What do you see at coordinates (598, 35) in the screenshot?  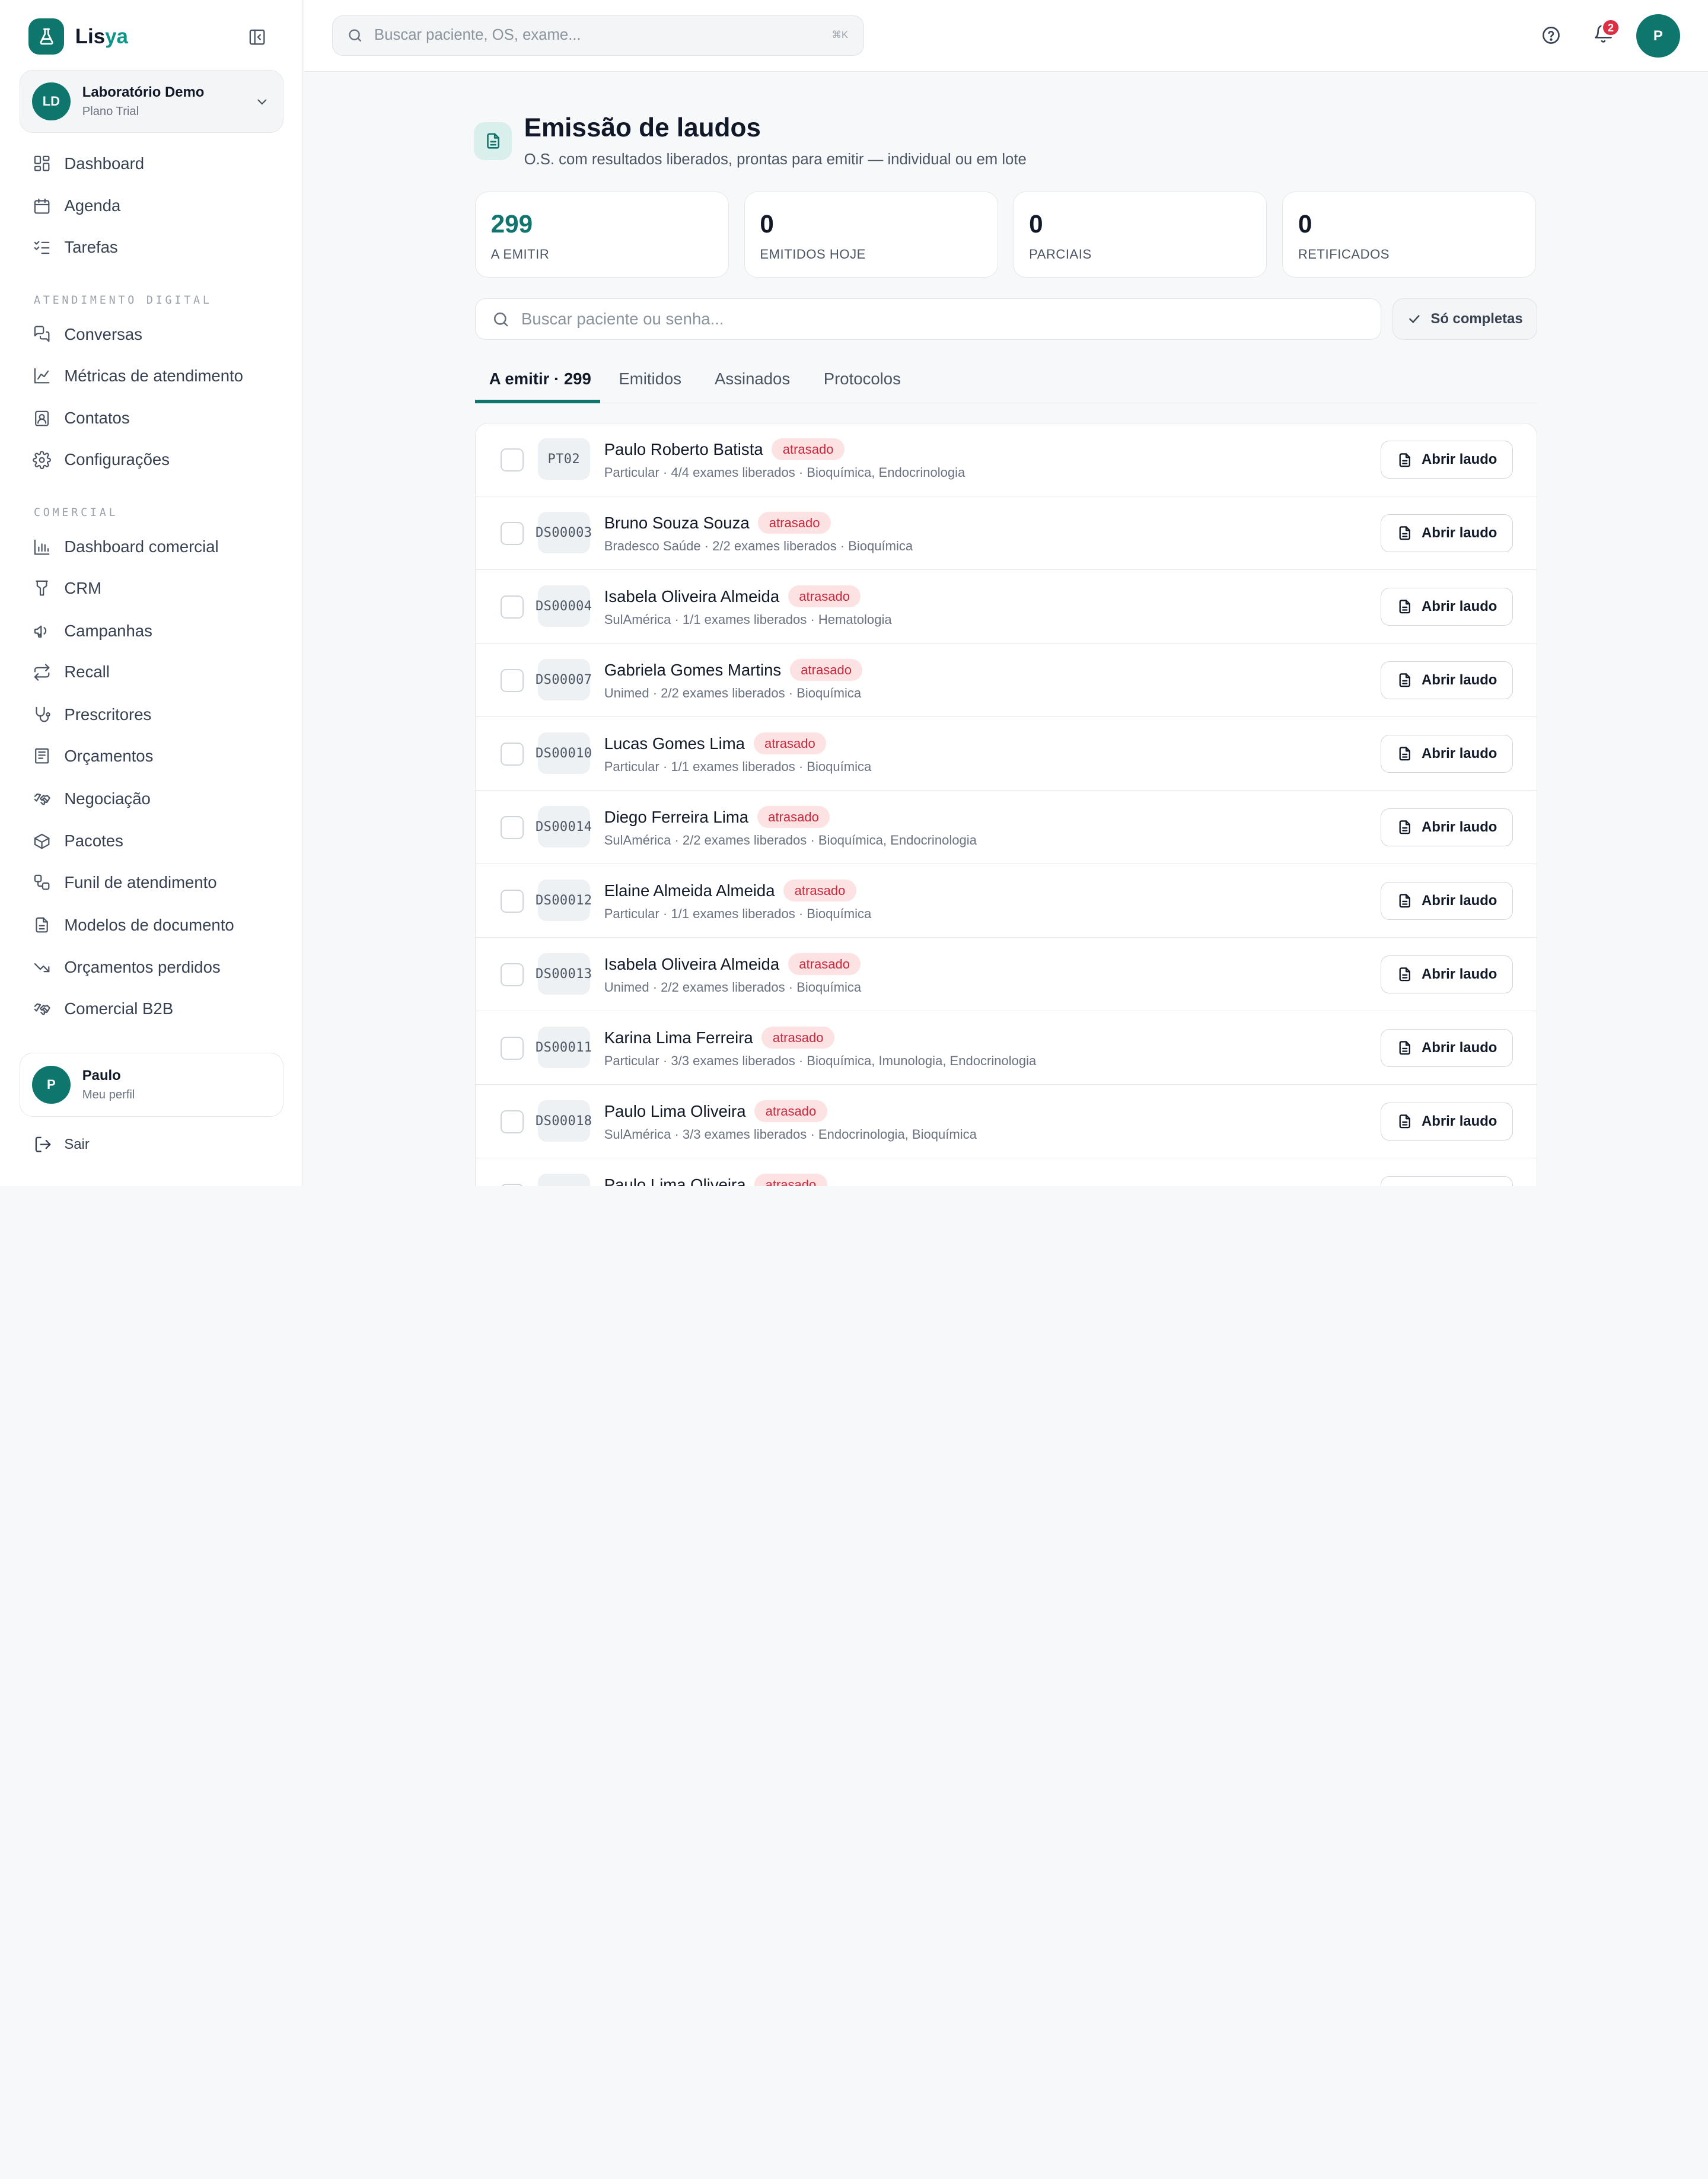 I see `global-search-input: Buscar paciente, OS, exame... ⌘K` at bounding box center [598, 35].